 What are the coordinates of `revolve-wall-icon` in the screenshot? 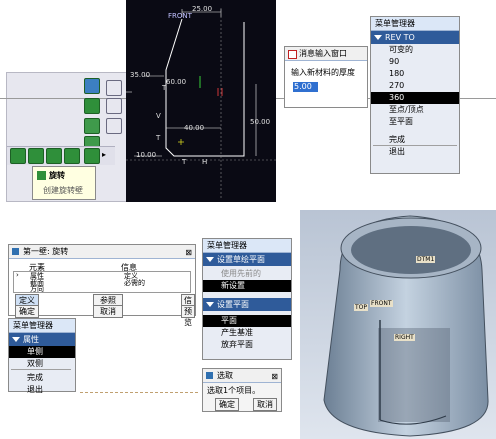 It's located at (36, 156).